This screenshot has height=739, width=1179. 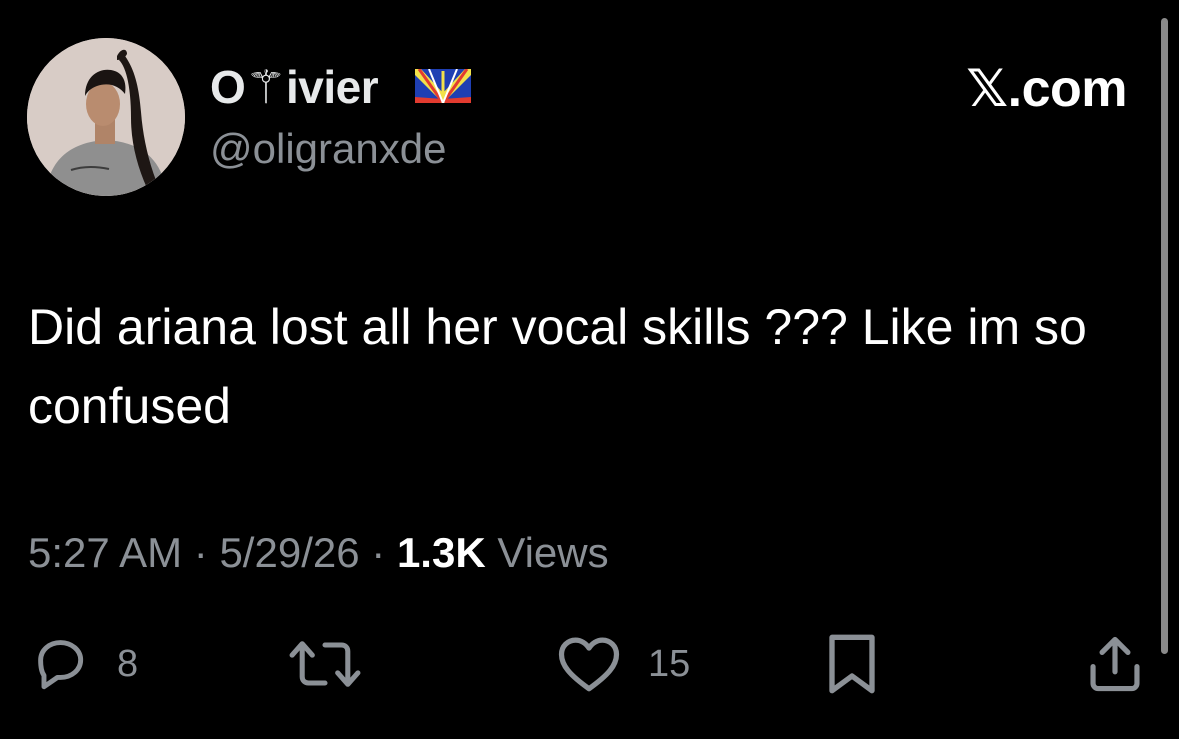 I want to click on reply-icon, so click(x=61, y=665).